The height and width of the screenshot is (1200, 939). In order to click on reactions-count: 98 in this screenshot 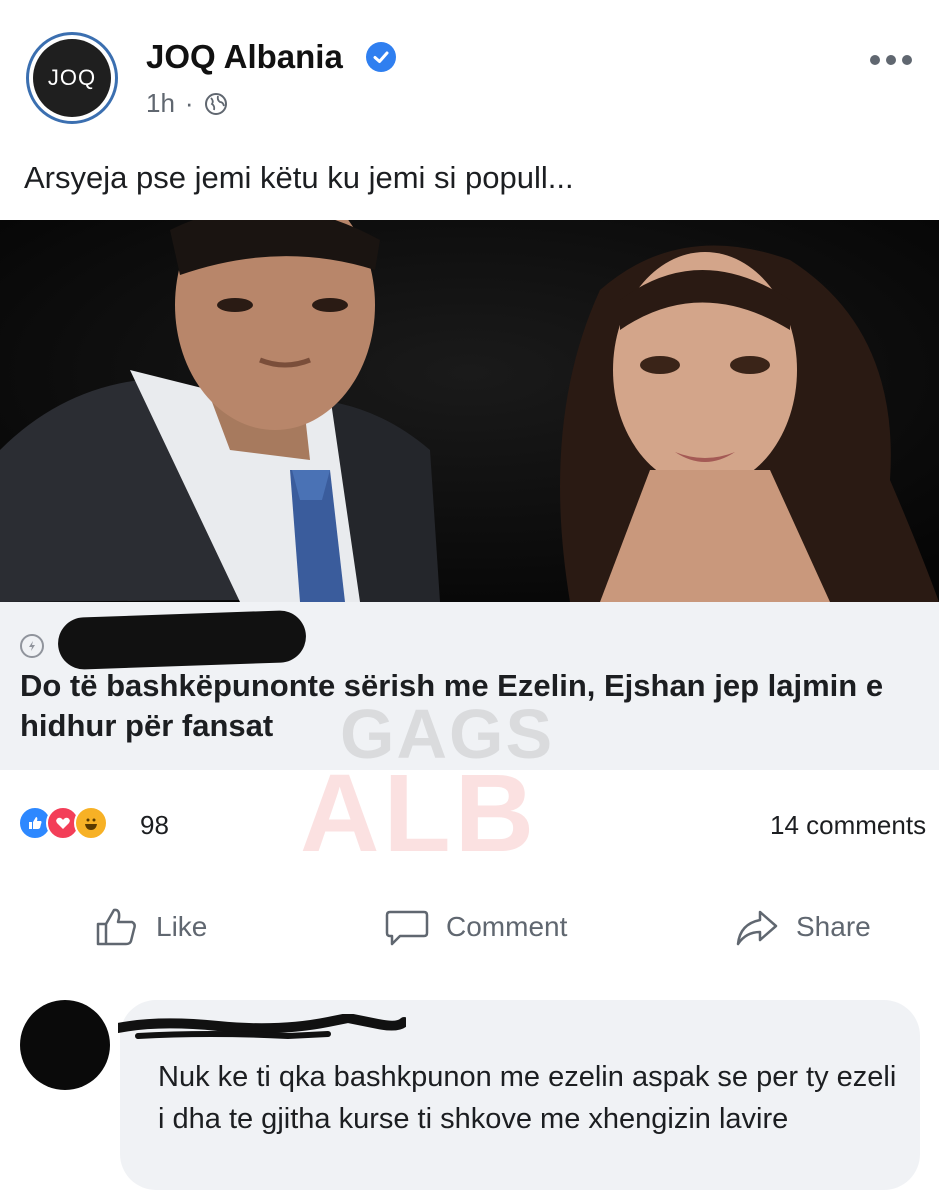, I will do `click(154, 825)`.